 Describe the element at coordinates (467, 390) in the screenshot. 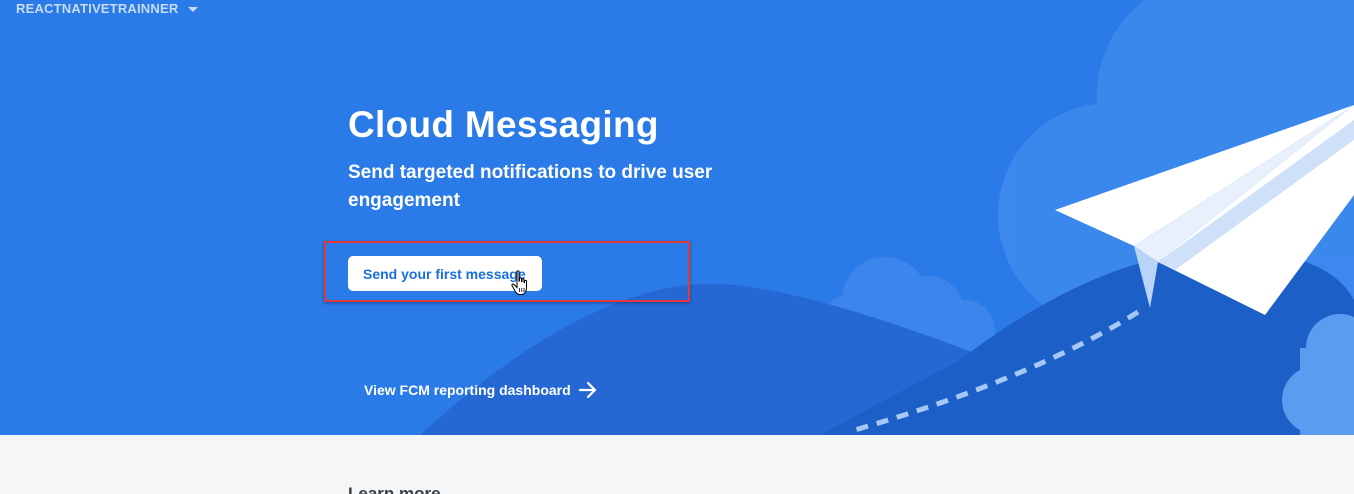

I see `report-link-label: View FCM reporting dashboard` at that location.